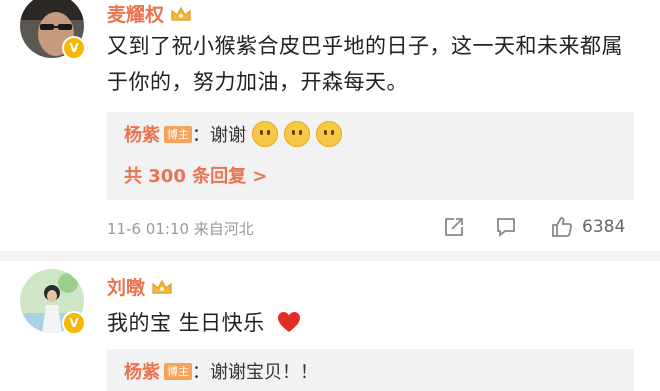 The image size is (660, 391). Describe the element at coordinates (372, 323) in the screenshot. I see `comment-text: 我的宝 生日快乐` at that location.